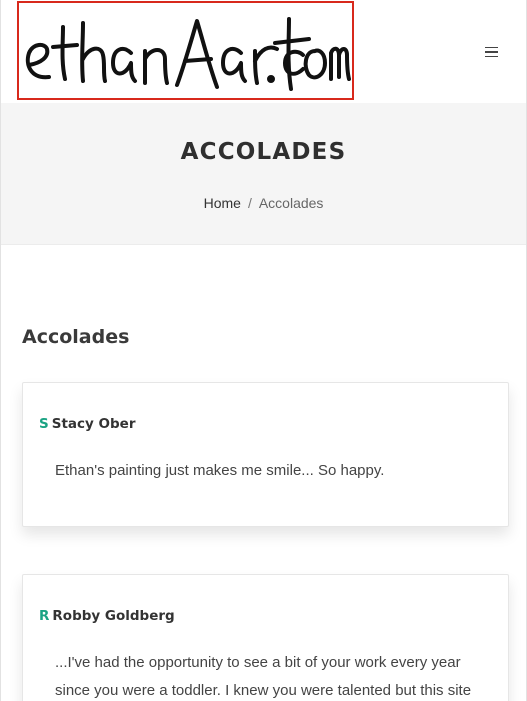 The image size is (527, 701). Describe the element at coordinates (291, 203) in the screenshot. I see `breadcrumb-current: Accolades` at that location.